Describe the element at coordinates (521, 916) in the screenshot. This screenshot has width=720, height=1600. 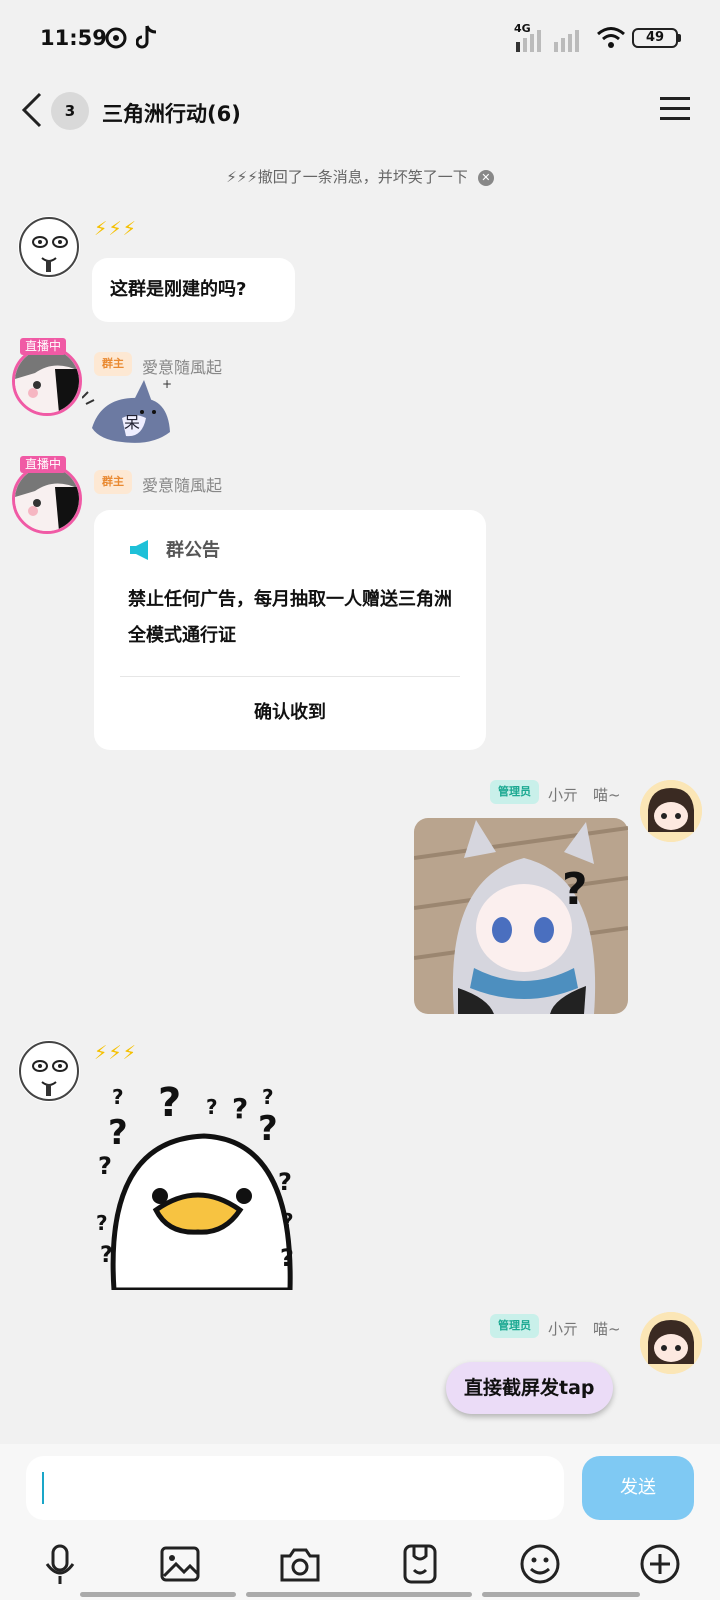
I see `catgirl-question-sticker: ?` at that location.